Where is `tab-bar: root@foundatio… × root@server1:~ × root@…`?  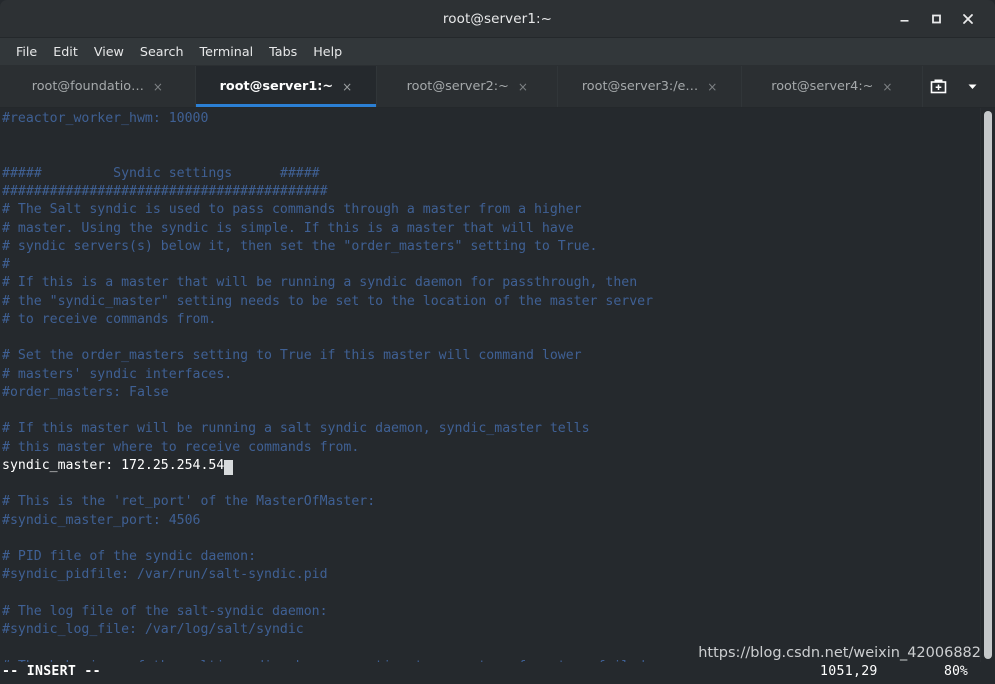 tab-bar: root@foundatio… × root@server1:~ × root@… is located at coordinates (497, 87).